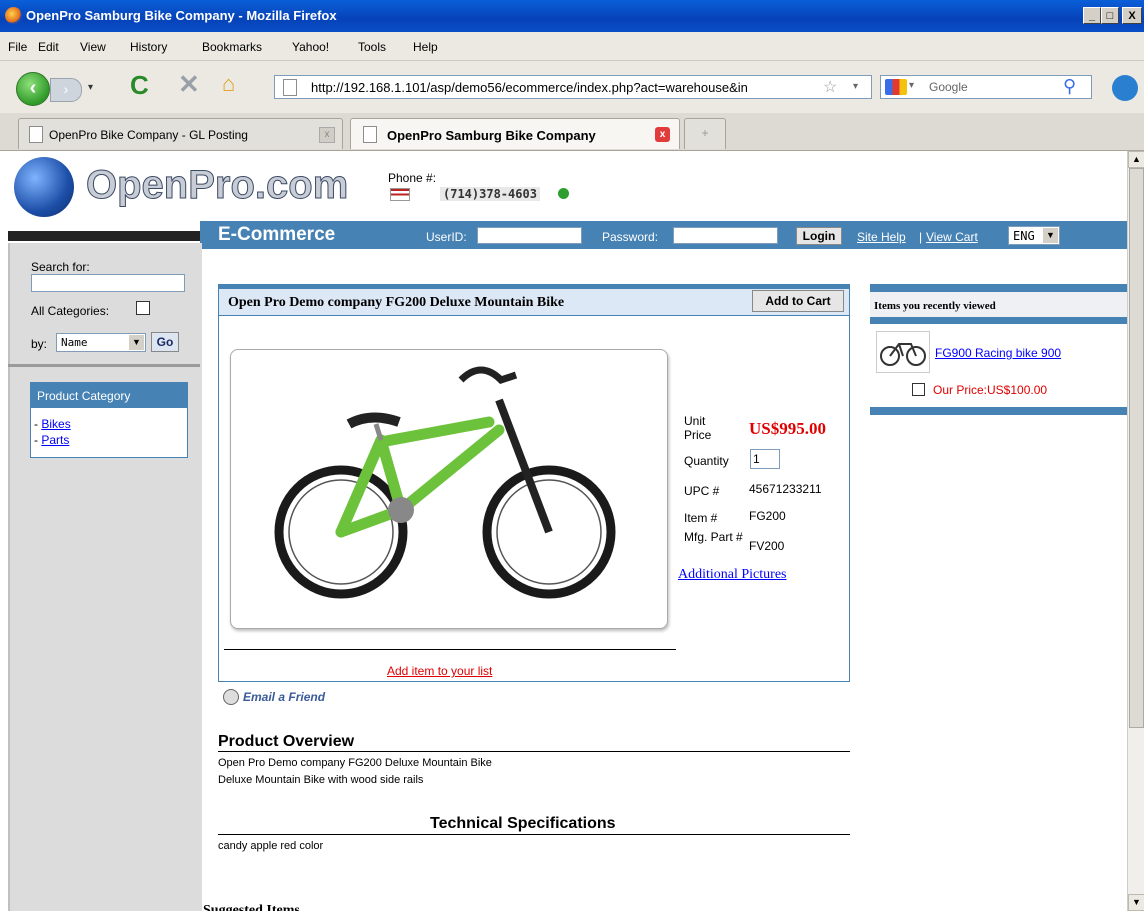 The image size is (1144, 911). I want to click on recent-bottom-bar, so click(998, 411).